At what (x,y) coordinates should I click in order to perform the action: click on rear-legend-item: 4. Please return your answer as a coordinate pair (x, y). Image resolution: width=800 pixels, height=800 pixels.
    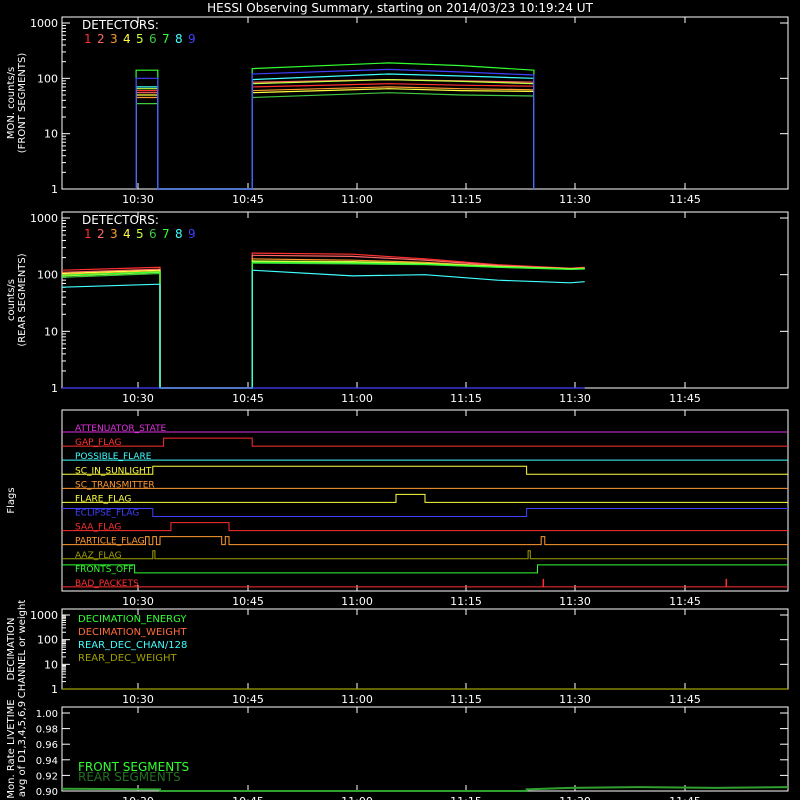
    Looking at the image, I should click on (127, 234).